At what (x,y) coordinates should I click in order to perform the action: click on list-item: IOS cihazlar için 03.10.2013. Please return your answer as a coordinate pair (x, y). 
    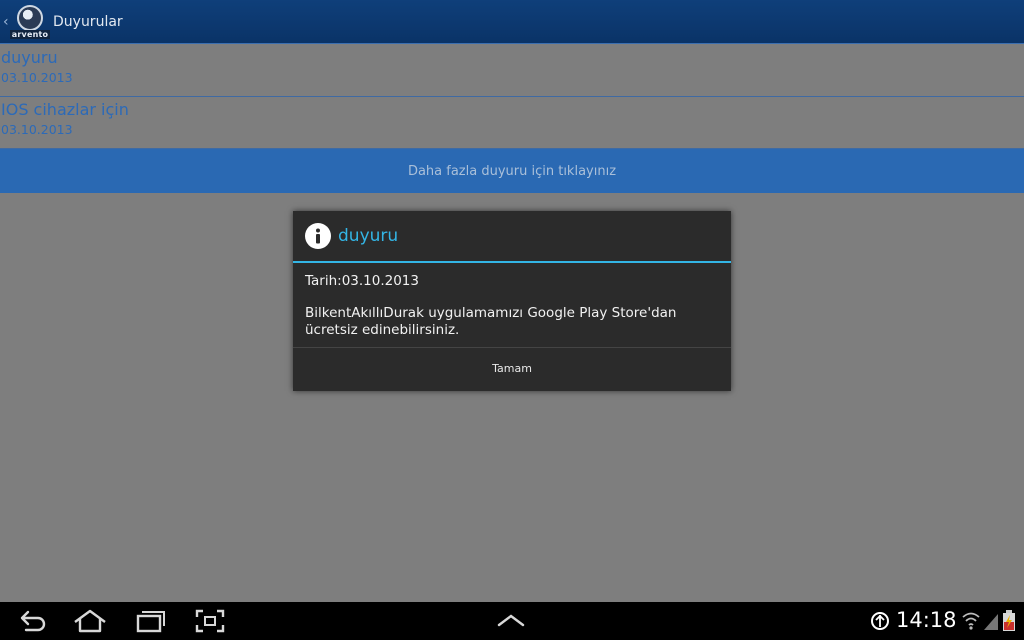
    Looking at the image, I should click on (512, 123).